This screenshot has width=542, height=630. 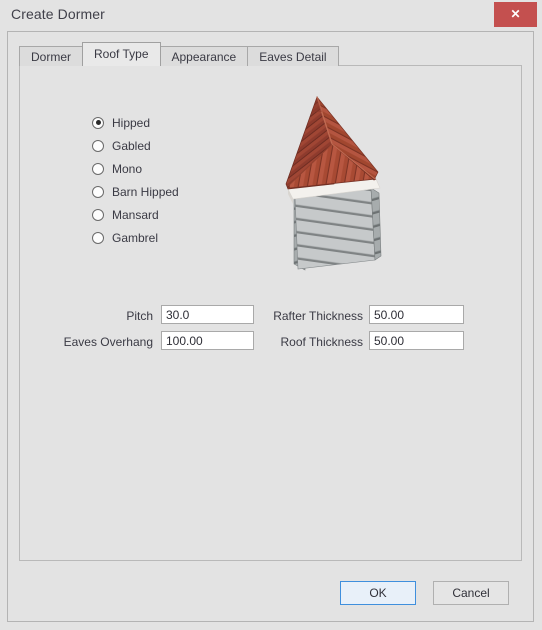 What do you see at coordinates (139, 316) in the screenshot?
I see `pitch-label: Pitch` at bounding box center [139, 316].